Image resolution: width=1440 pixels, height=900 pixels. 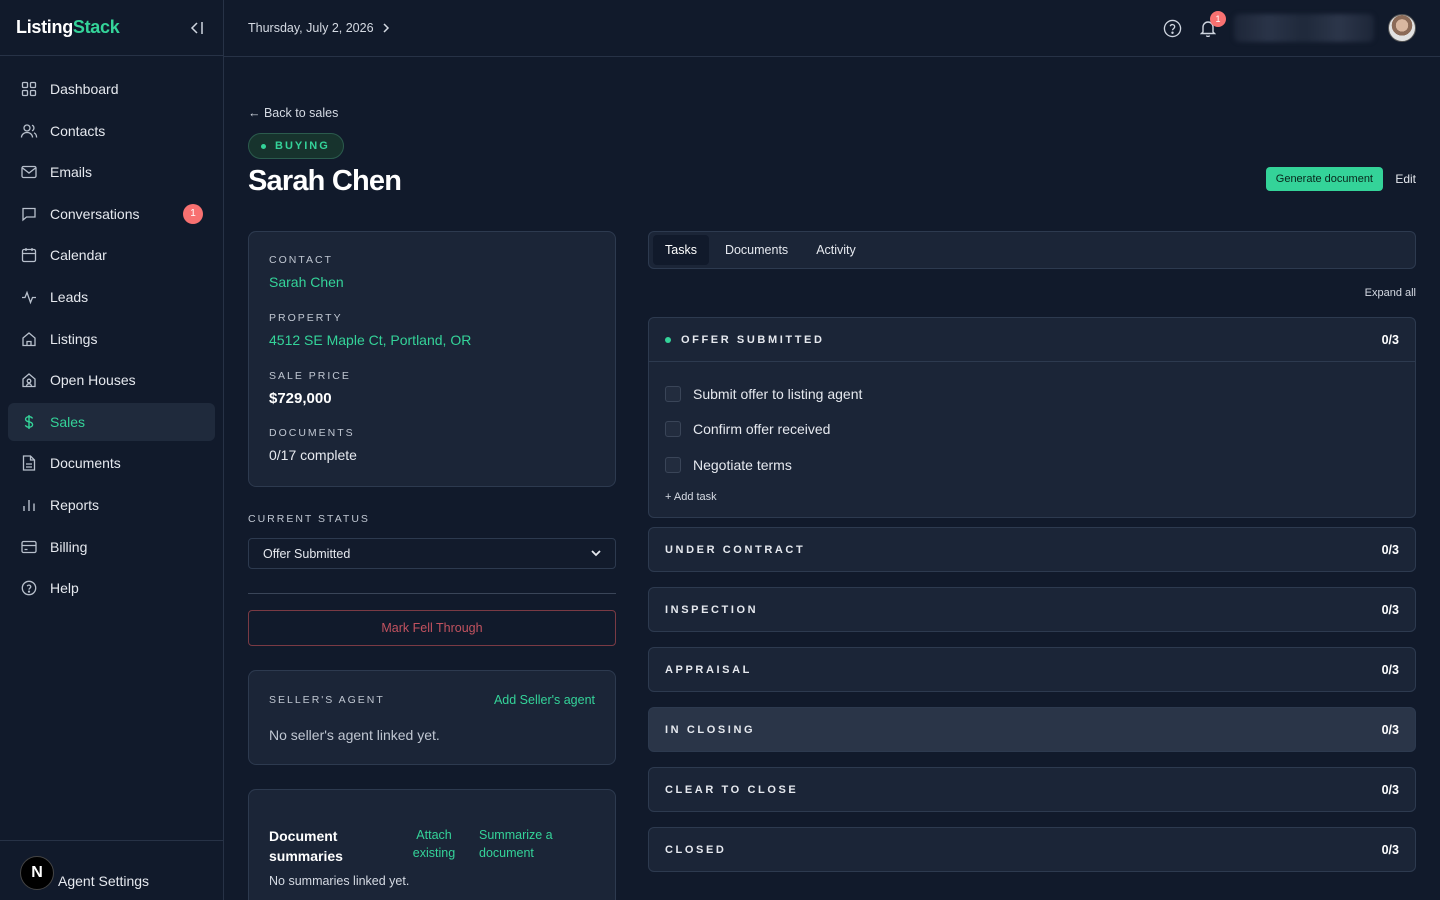 What do you see at coordinates (432, 282) in the screenshot?
I see `contact-link: Sarah Chen` at bounding box center [432, 282].